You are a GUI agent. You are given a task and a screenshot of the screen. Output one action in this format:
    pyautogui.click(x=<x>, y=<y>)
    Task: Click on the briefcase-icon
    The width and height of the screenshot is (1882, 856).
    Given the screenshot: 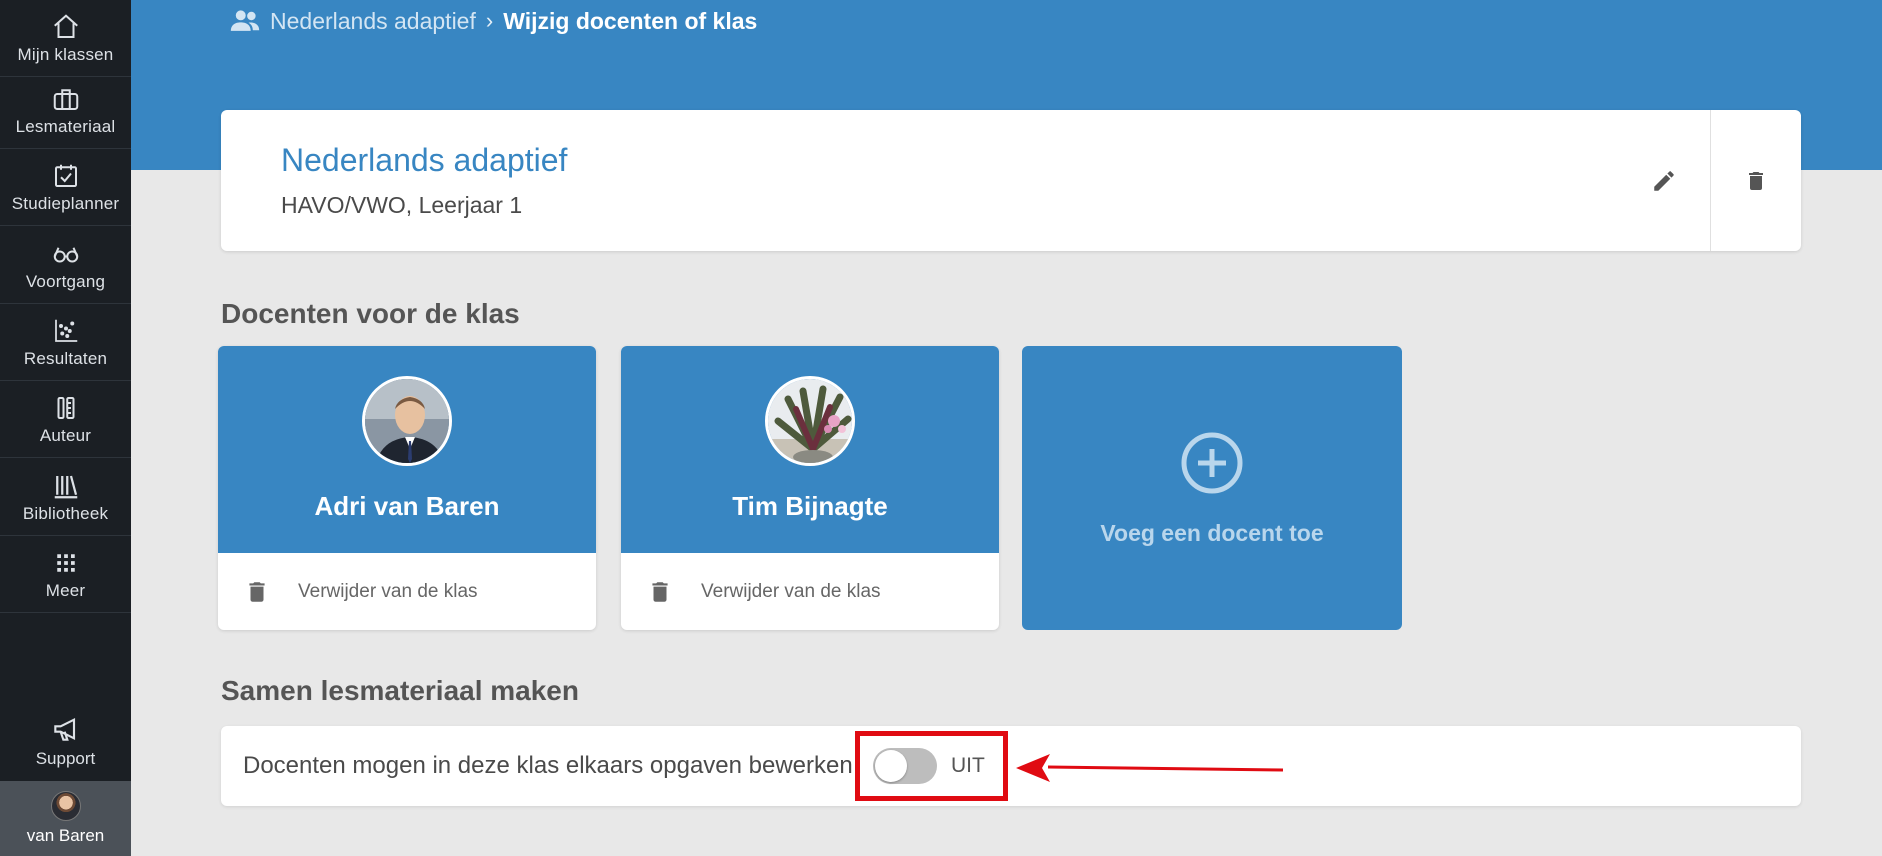 What is the action you would take?
    pyautogui.click(x=65, y=99)
    